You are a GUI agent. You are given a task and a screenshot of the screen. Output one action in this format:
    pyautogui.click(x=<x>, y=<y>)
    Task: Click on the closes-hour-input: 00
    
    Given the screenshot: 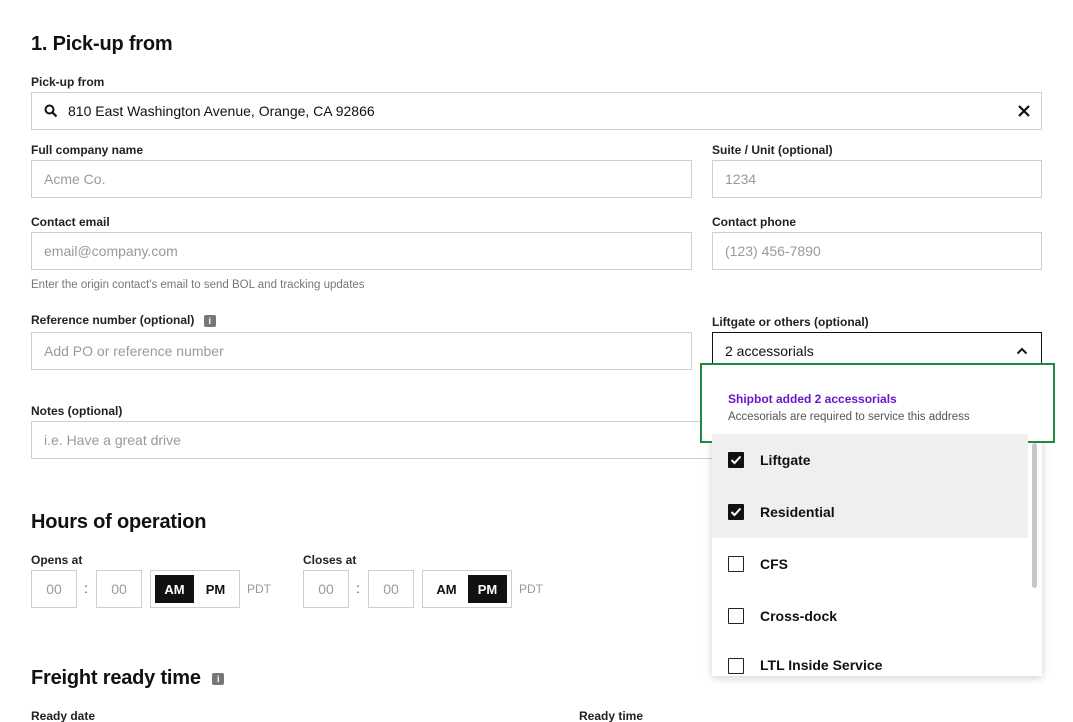 What is the action you would take?
    pyautogui.click(x=326, y=589)
    